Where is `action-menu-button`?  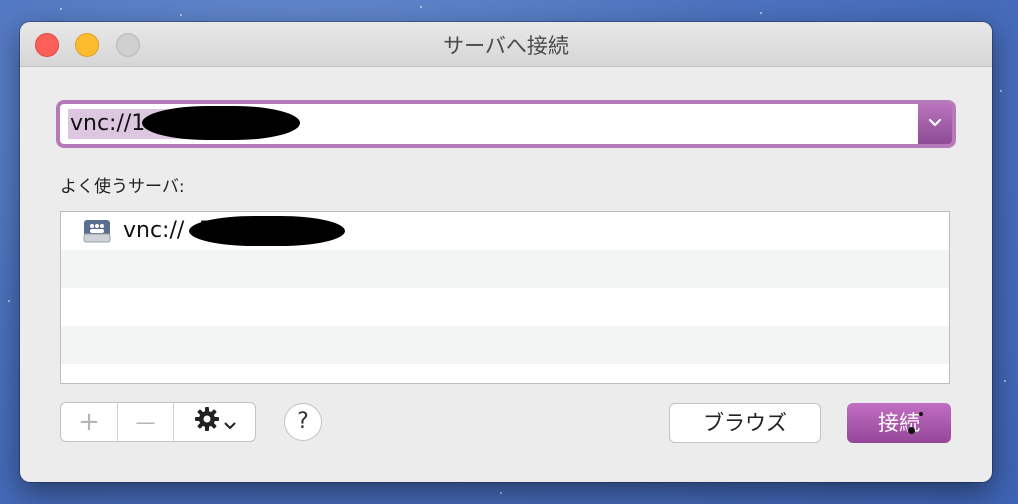
action-menu-button is located at coordinates (214, 422).